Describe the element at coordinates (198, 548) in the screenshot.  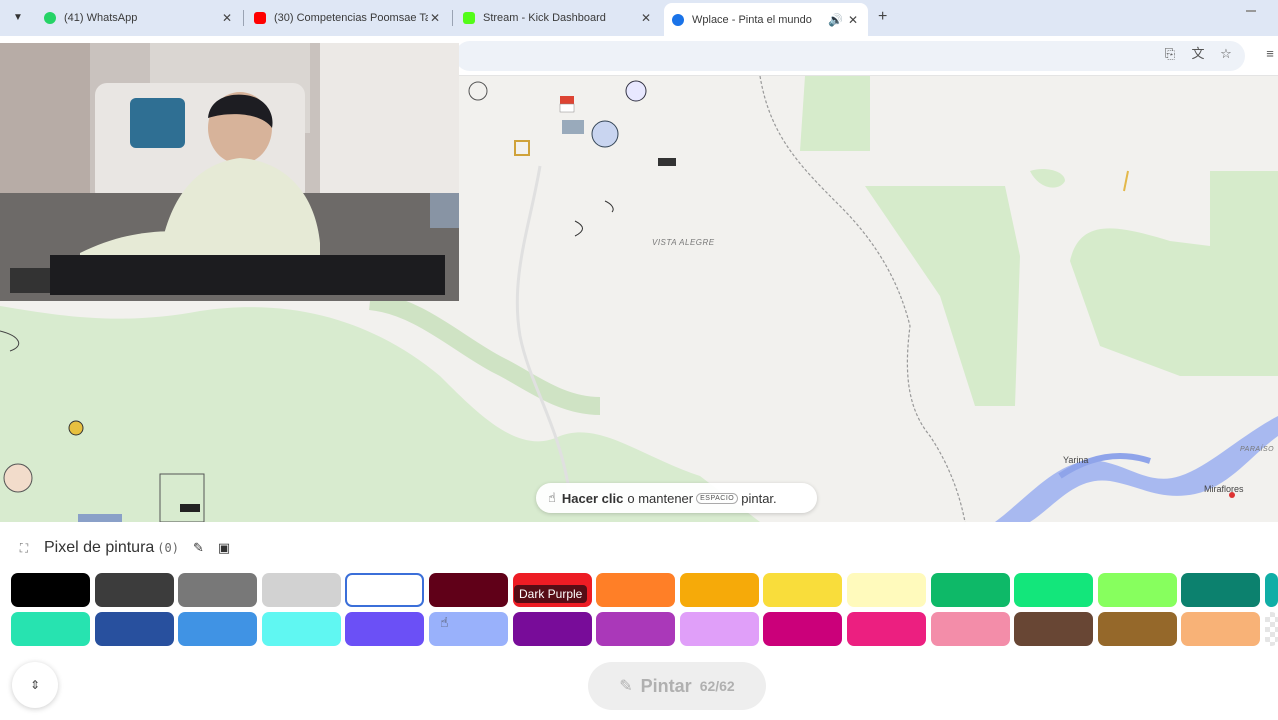
I see `eyedropper-icon: ✎` at that location.